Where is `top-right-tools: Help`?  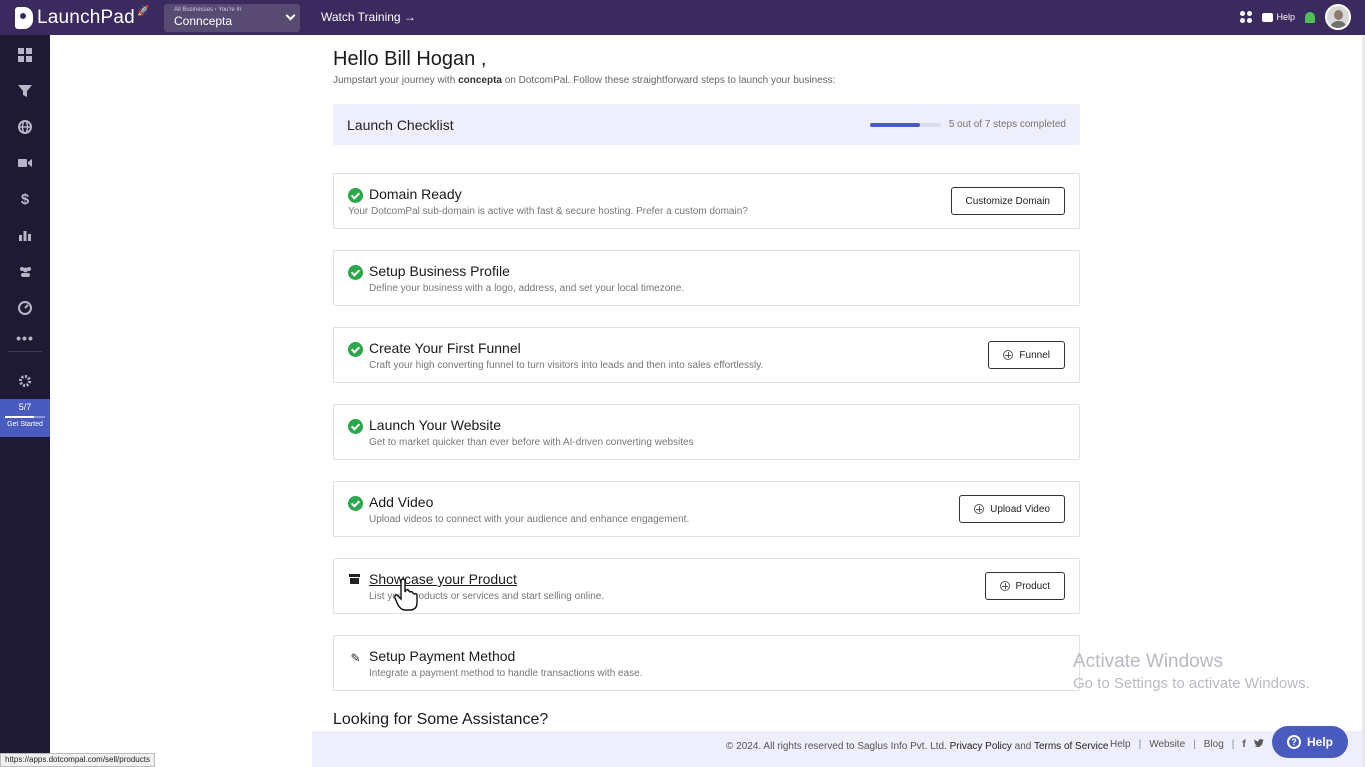
top-right-tools: Help is located at coordinates (1295, 17).